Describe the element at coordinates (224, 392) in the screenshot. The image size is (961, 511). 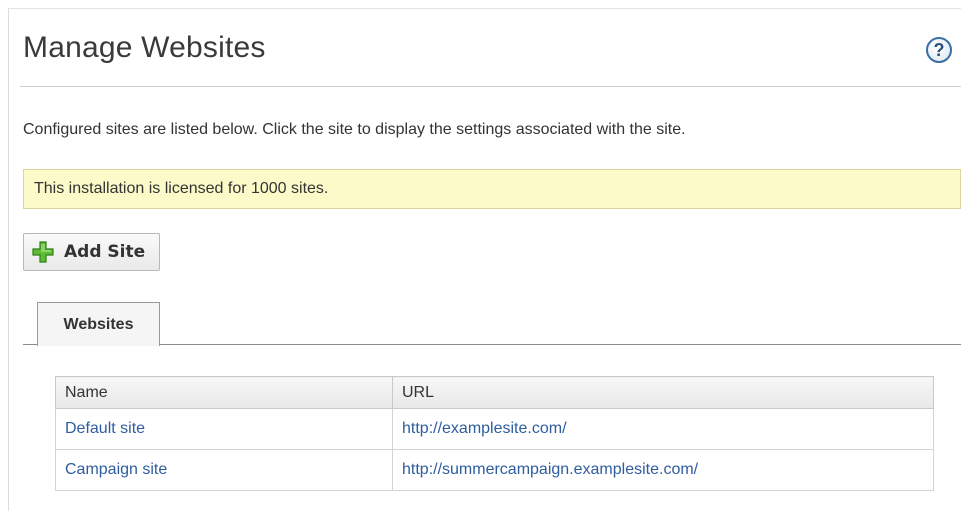
I see `column-header-name: Name` at that location.